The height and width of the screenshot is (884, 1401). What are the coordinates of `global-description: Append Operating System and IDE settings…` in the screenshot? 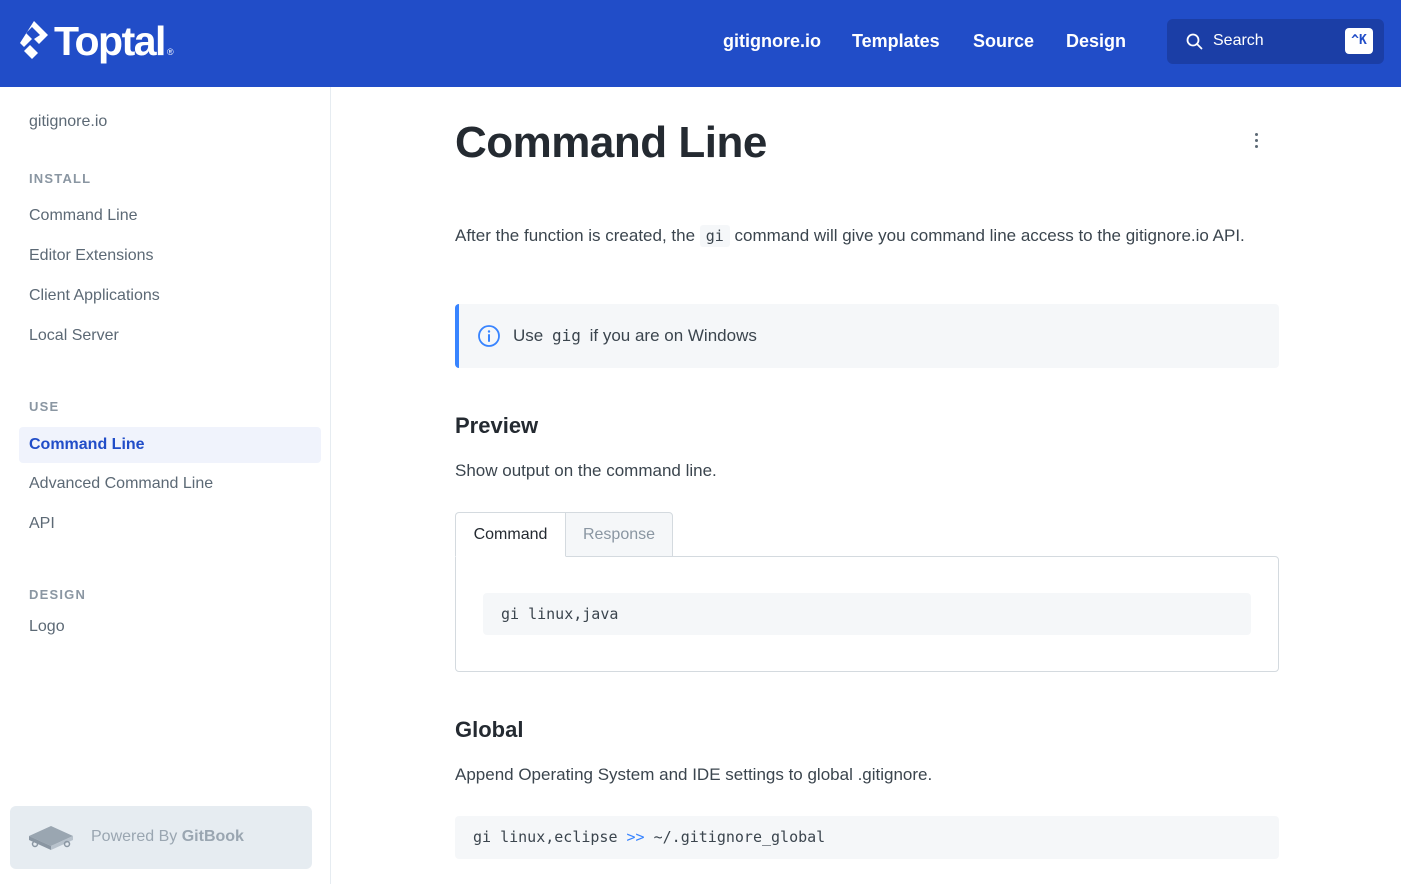 It's located at (694, 774).